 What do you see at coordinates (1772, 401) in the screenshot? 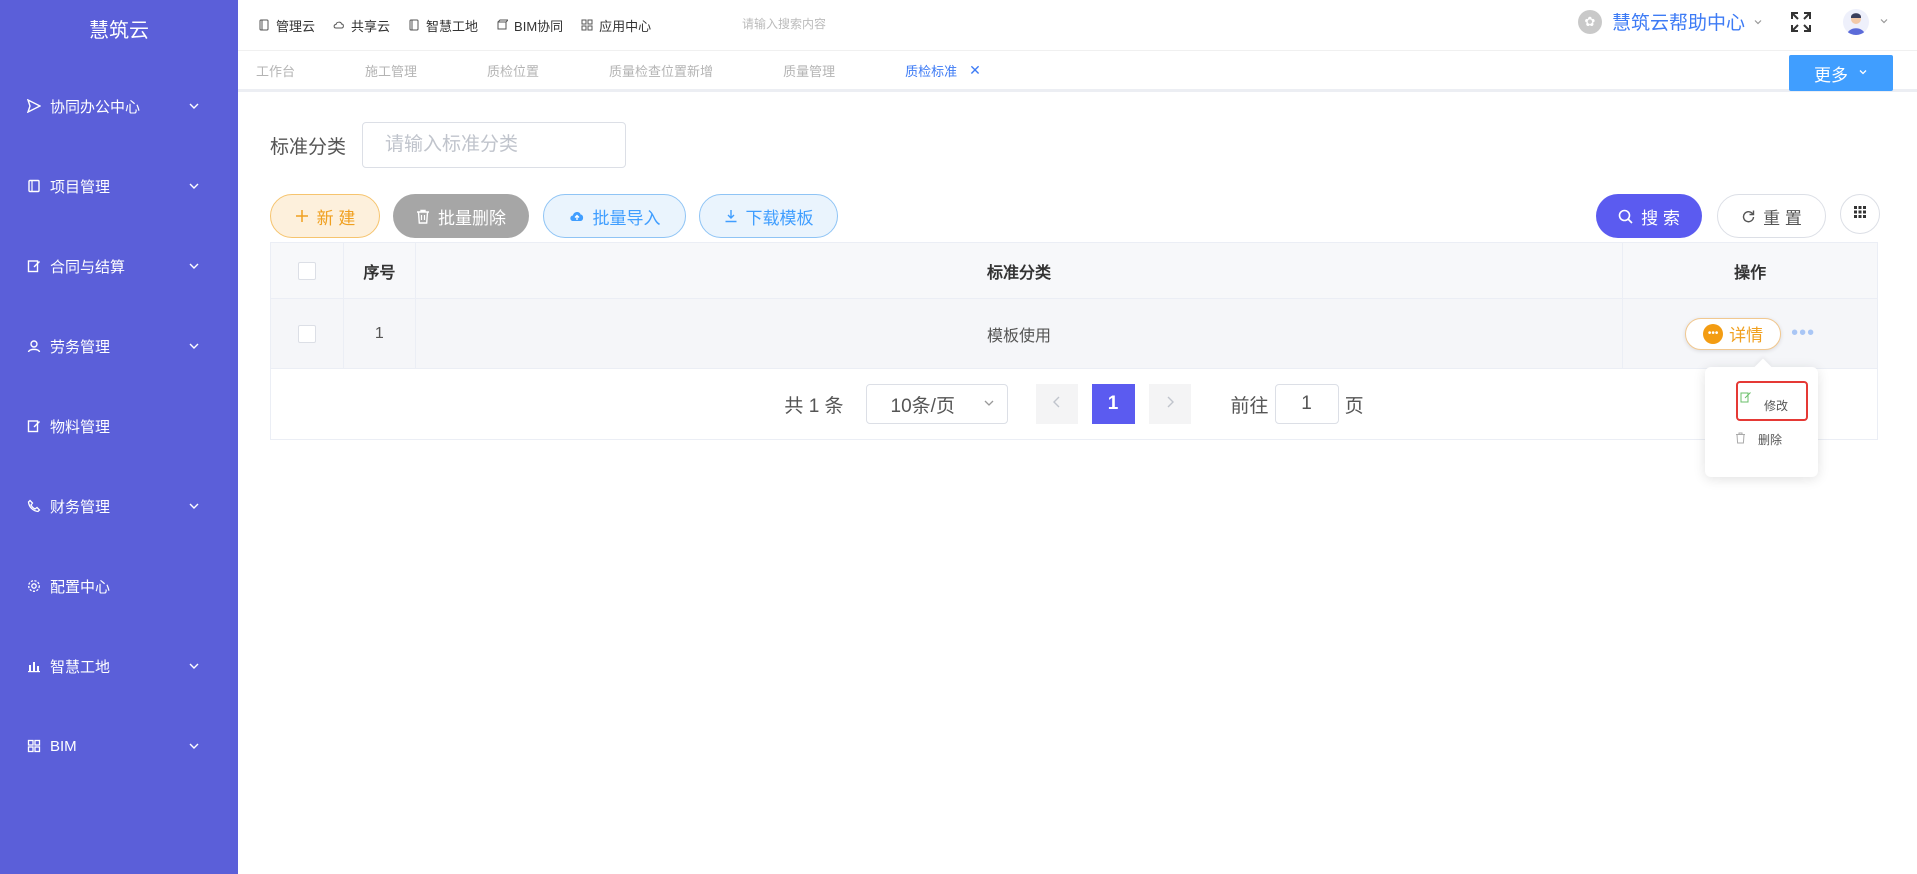
I see `edit-menu-item: 修改` at bounding box center [1772, 401].